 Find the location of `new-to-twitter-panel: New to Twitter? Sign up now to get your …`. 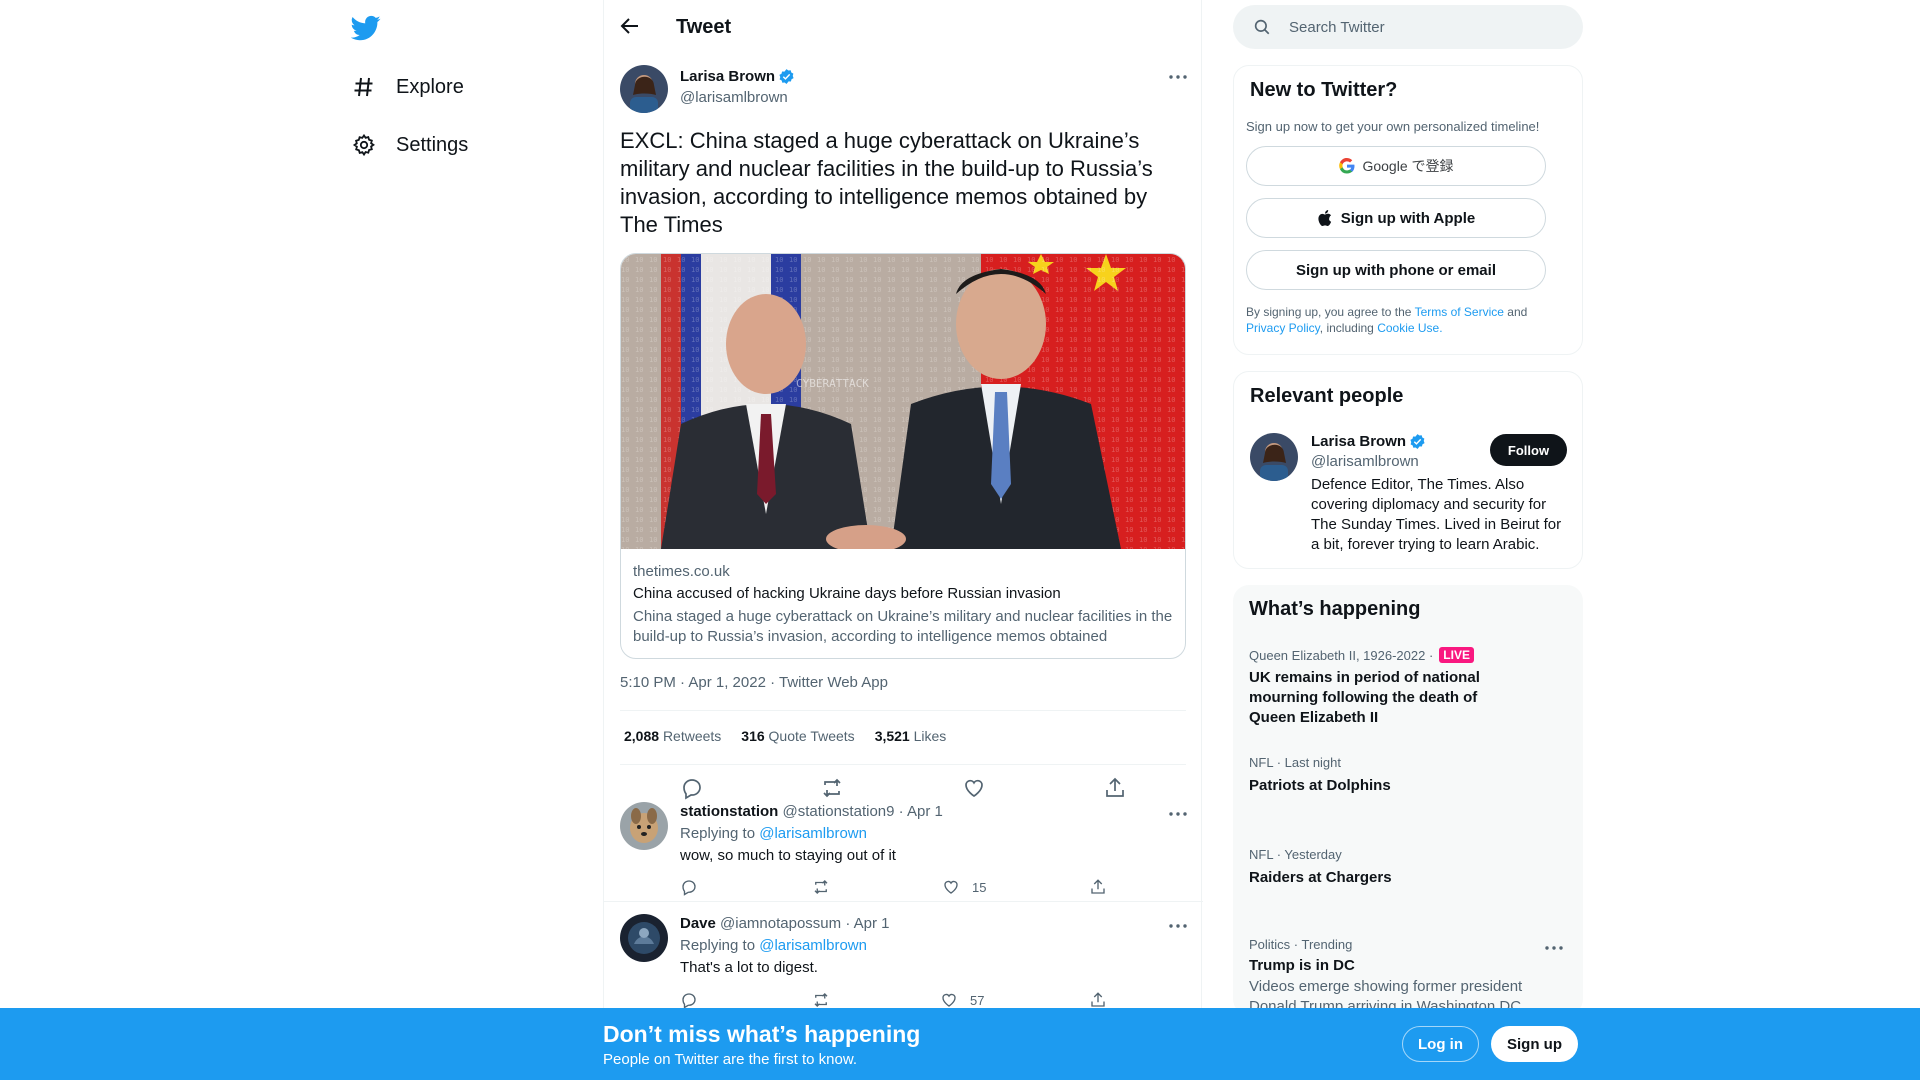

new-to-twitter-panel: New to Twitter? Sign up now to get your … is located at coordinates (1408, 210).